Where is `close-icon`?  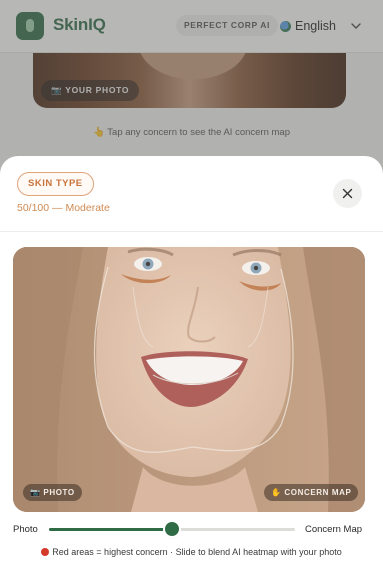 close-icon is located at coordinates (347, 193).